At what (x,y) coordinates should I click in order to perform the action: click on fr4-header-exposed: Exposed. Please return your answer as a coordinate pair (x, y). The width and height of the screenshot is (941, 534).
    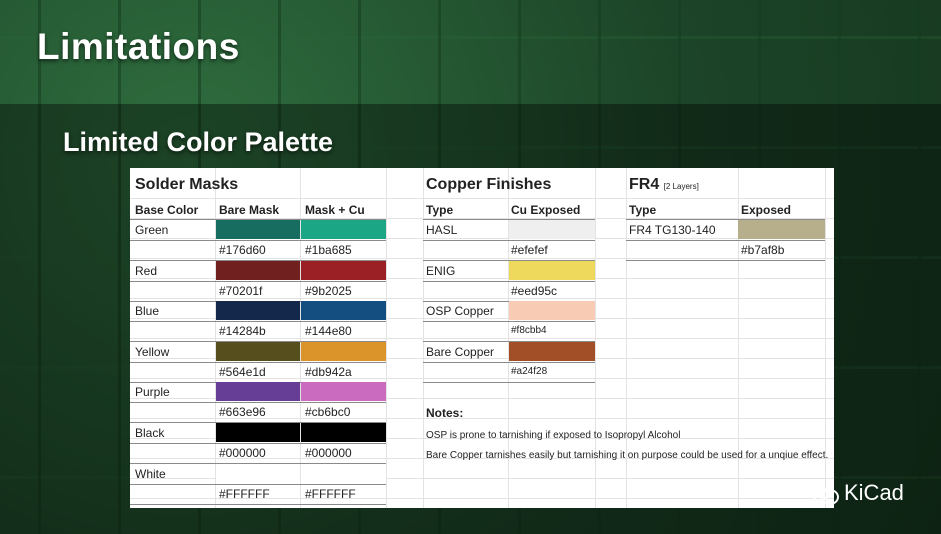
    Looking at the image, I should click on (766, 210).